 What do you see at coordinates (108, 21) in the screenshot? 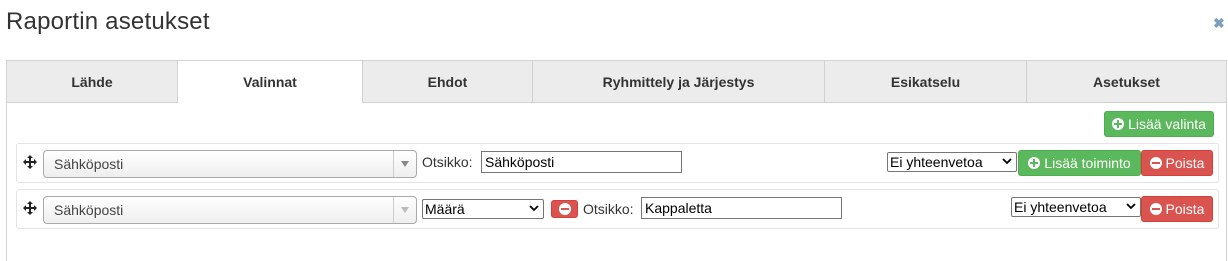
I see `dialog-title: Raportin asetukset` at bounding box center [108, 21].